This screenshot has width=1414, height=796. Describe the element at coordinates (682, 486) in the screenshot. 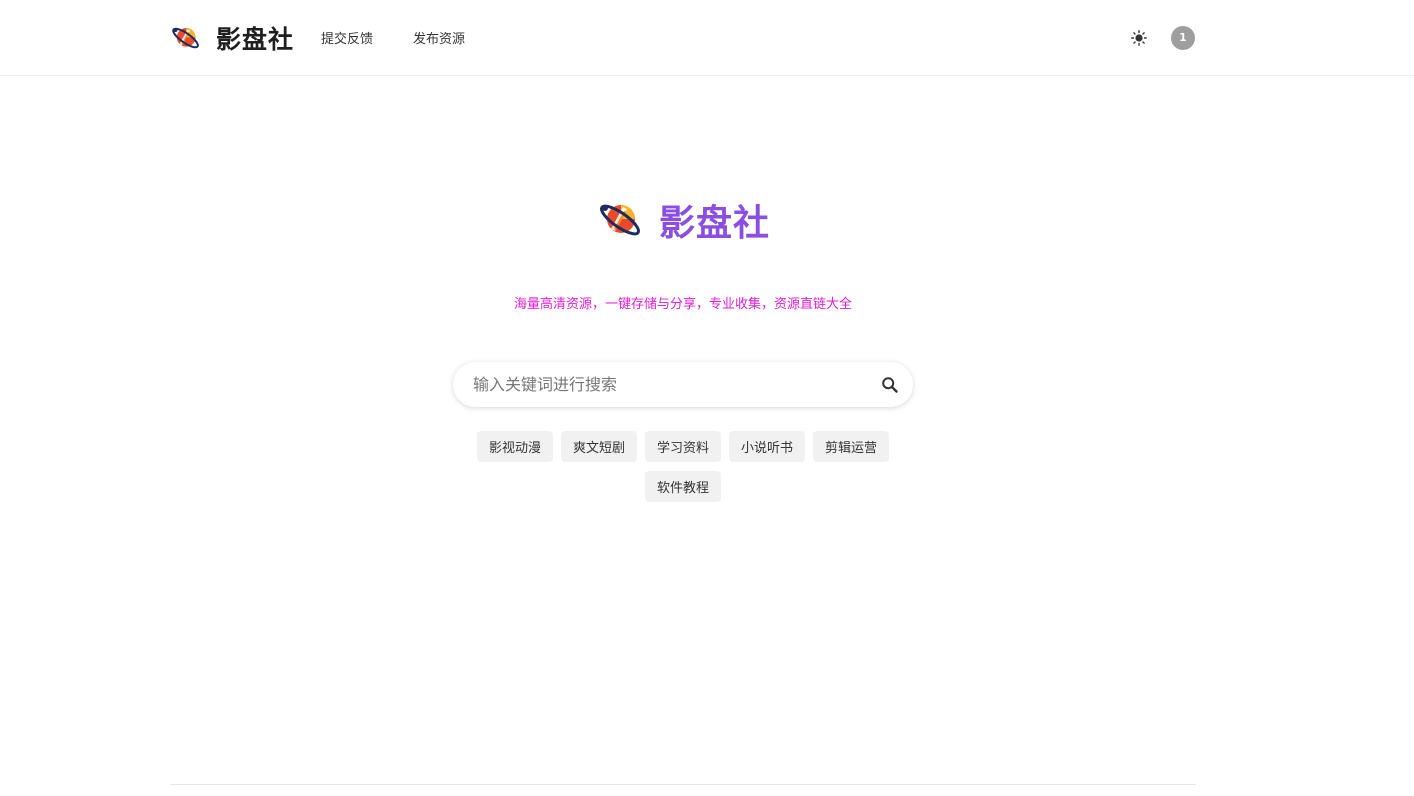

I see `category-chip-software-tutorial: 软件教程` at that location.